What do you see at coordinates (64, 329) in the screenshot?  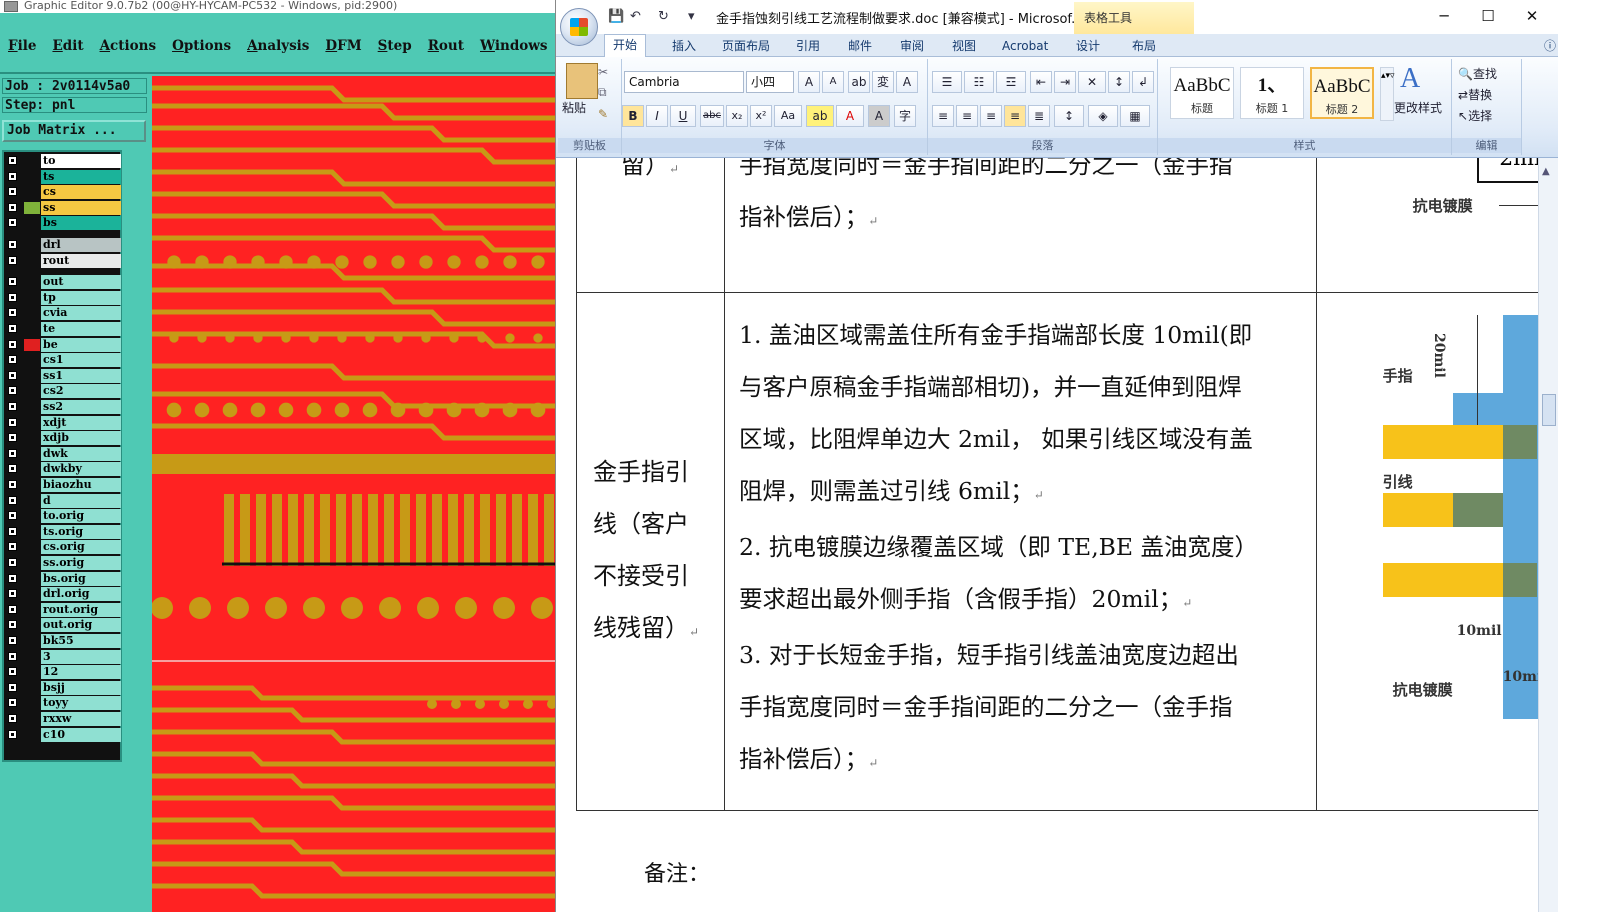 I see `layer-row: te` at bounding box center [64, 329].